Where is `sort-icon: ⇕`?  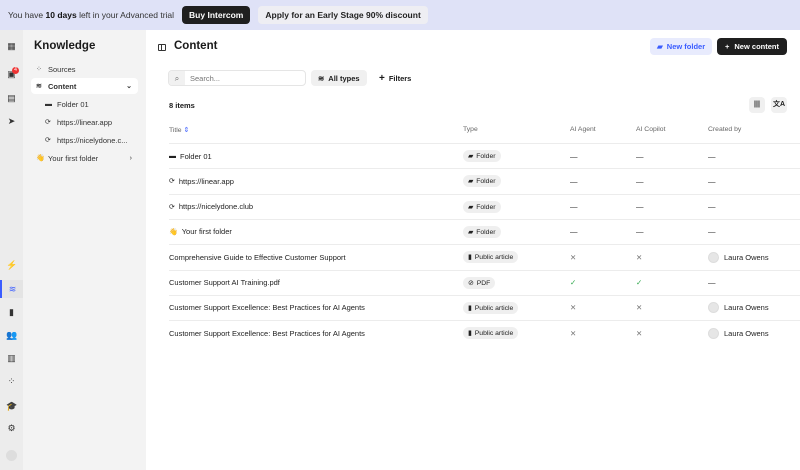 sort-icon: ⇕ is located at coordinates (186, 130).